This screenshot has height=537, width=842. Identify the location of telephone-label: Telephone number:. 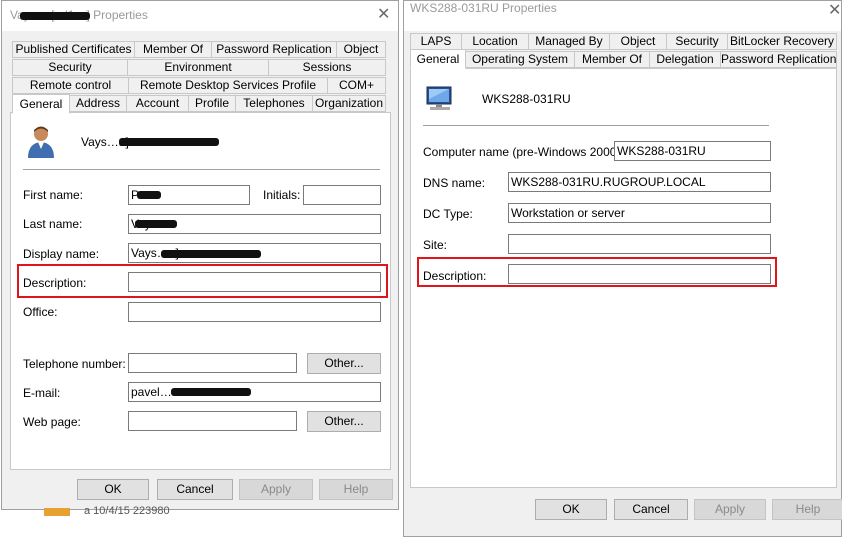
(74, 364).